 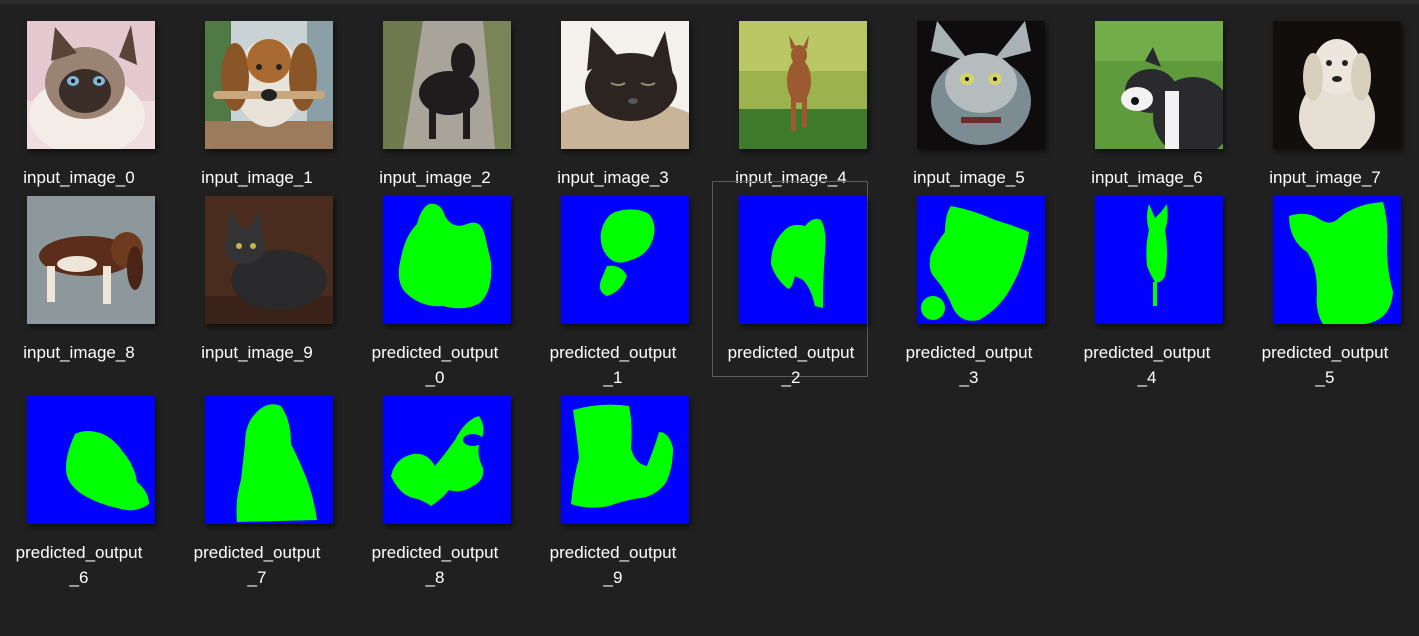 I want to click on file-tile-predicted-output-1: predicted_output _1, so click(x=612, y=284).